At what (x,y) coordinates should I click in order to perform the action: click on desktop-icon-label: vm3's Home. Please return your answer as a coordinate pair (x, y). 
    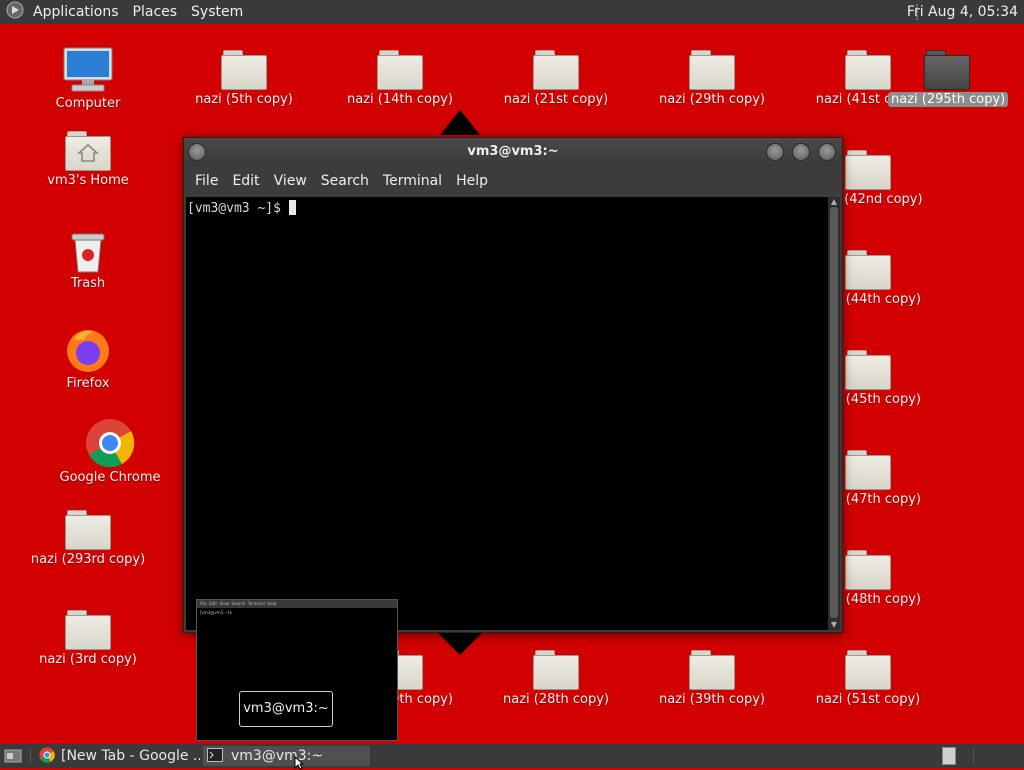
    Looking at the image, I should click on (88, 180).